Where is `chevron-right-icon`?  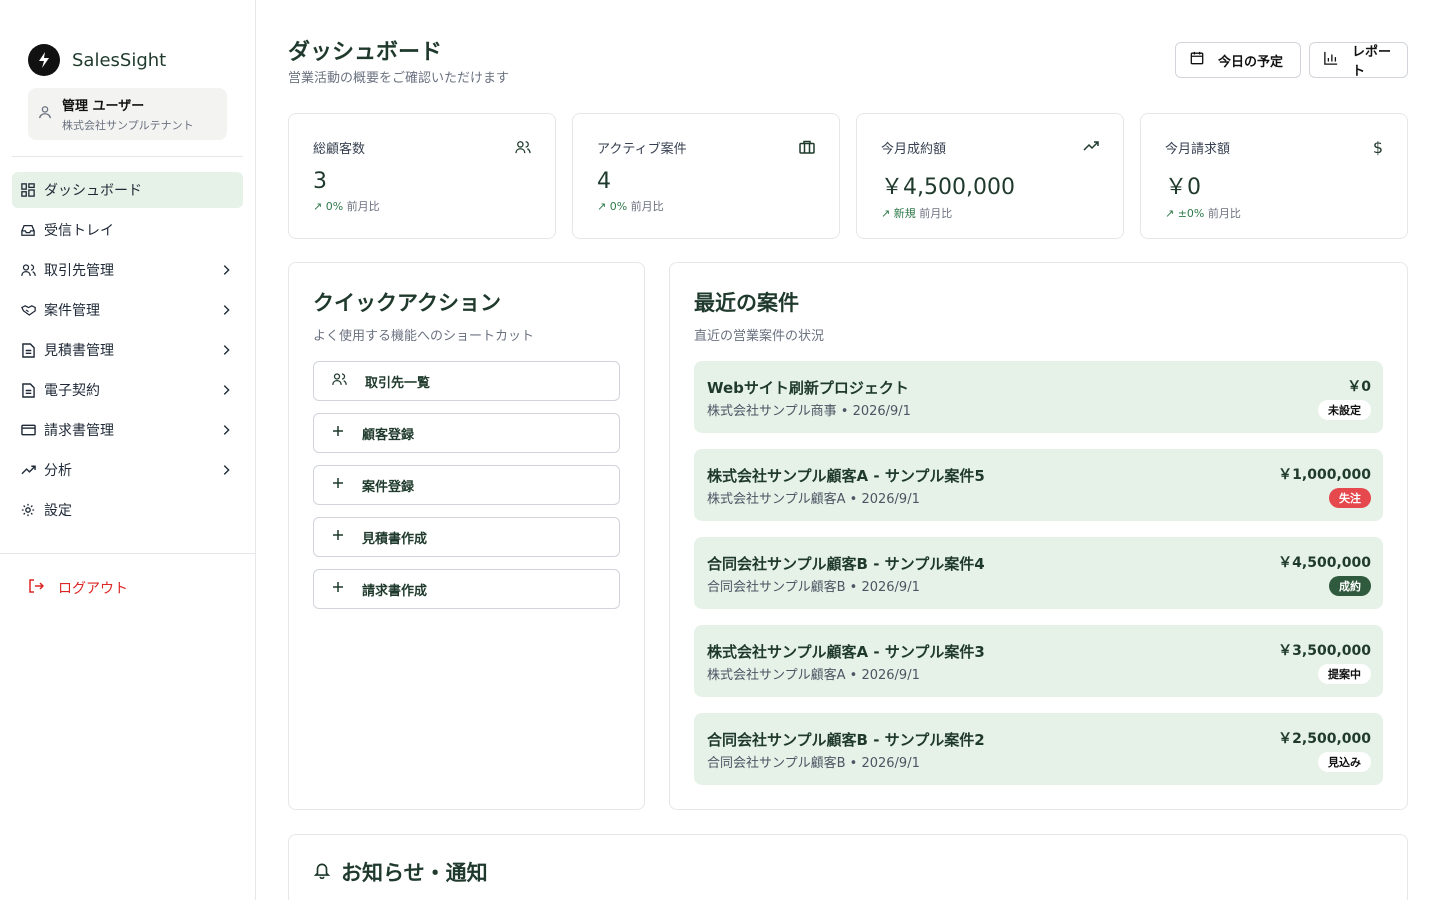 chevron-right-icon is located at coordinates (226, 352).